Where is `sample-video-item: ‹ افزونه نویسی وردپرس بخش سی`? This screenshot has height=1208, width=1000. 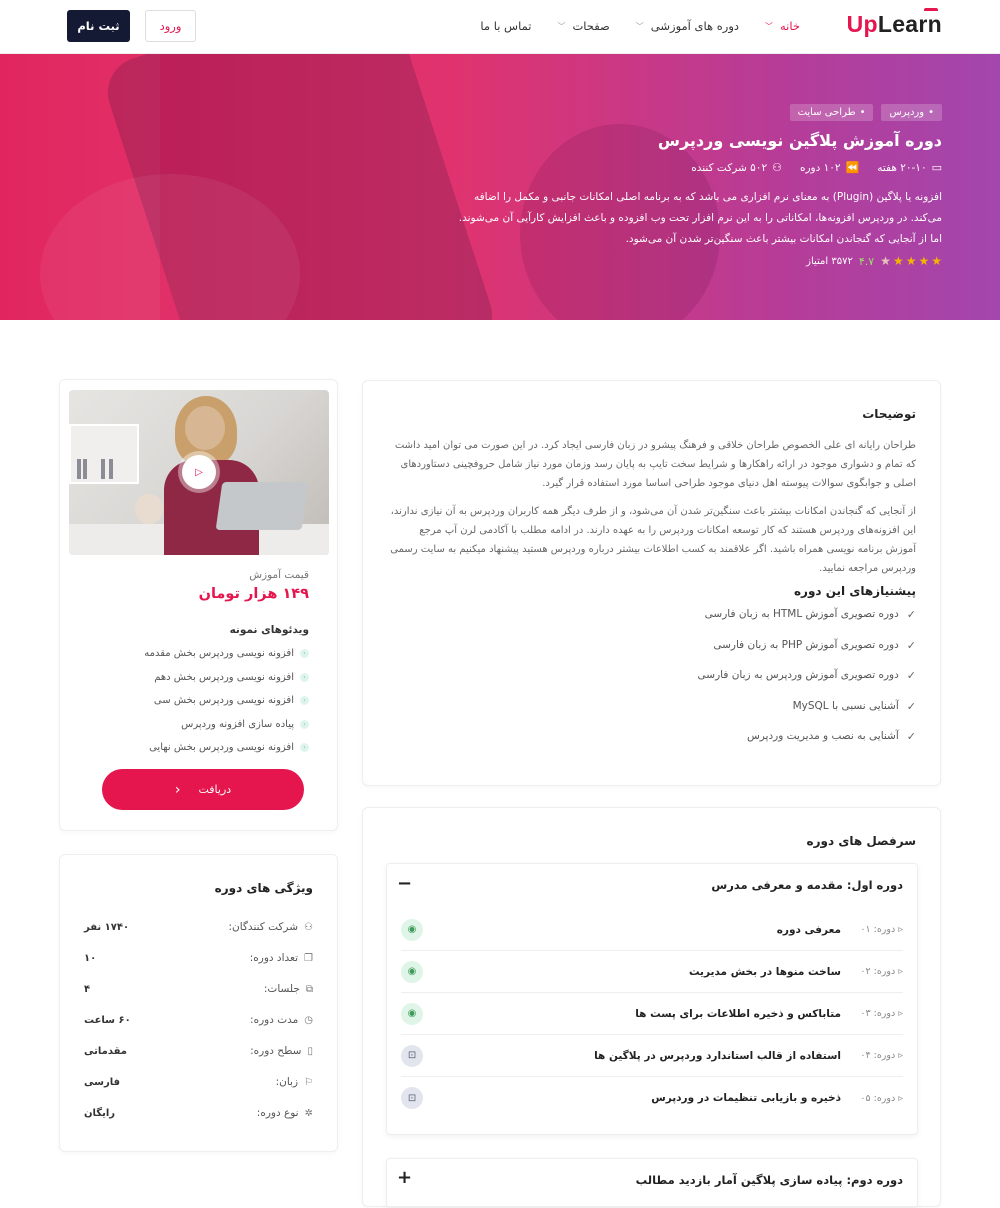 sample-video-item: ‹ افزونه نویسی وردپرس بخش سی is located at coordinates (226, 701).